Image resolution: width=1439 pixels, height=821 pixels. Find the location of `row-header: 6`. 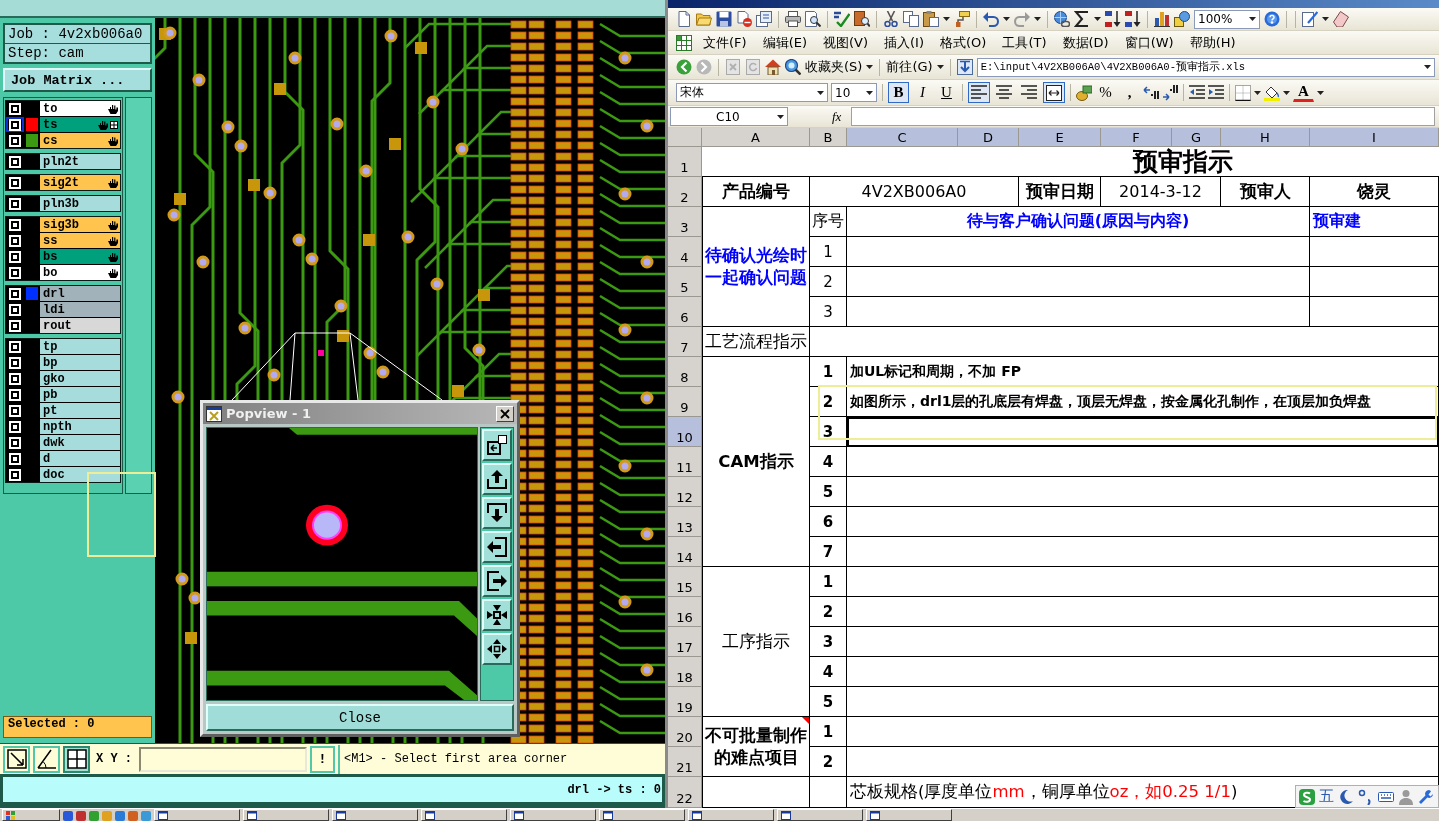

row-header: 6 is located at coordinates (685, 312).